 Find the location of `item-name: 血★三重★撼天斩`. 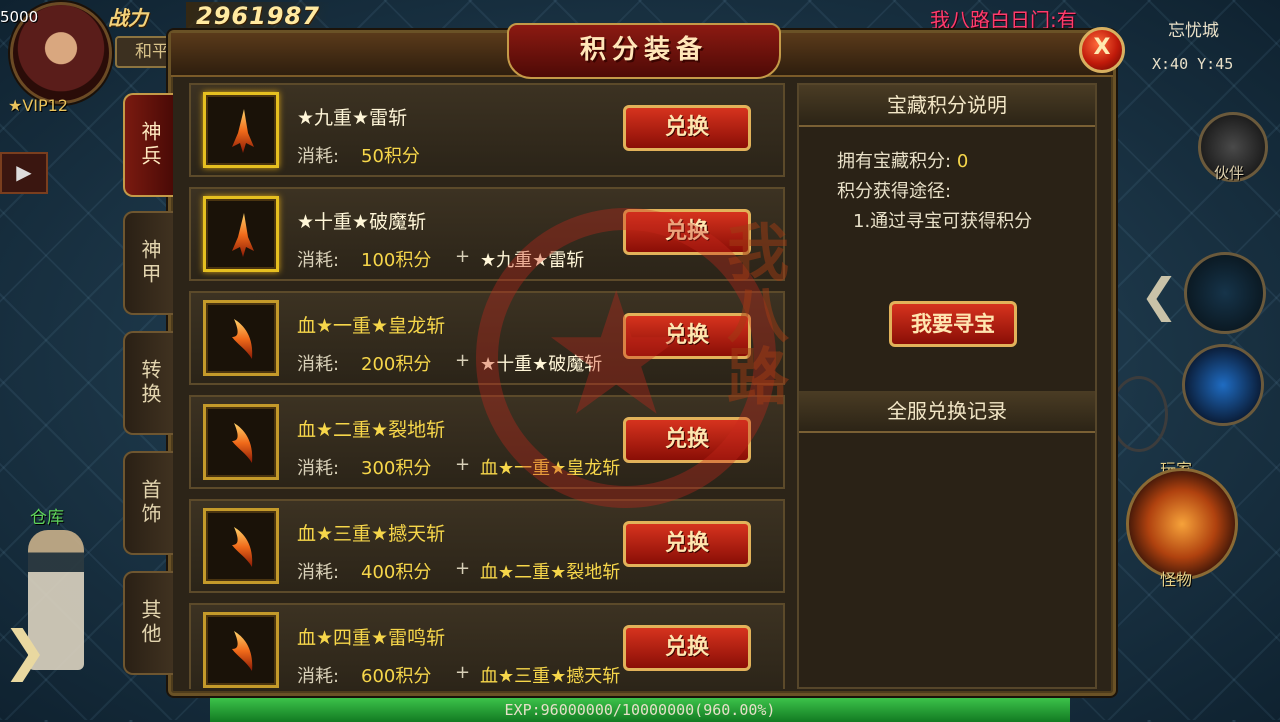

item-name: 血★三重★撼天斩 is located at coordinates (371, 534).